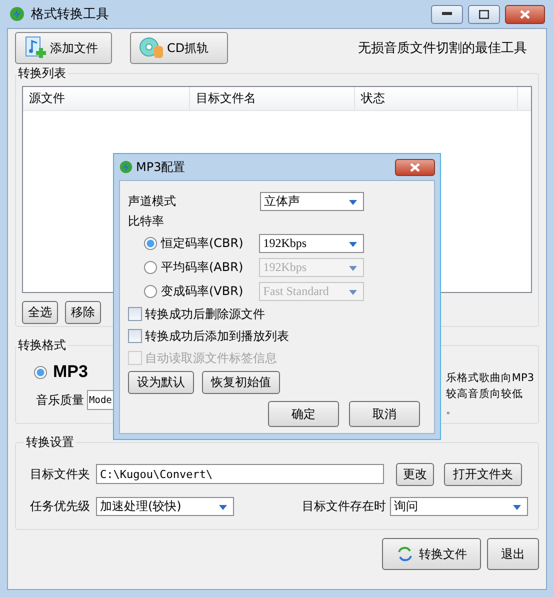 The image size is (554, 597). Describe the element at coordinates (202, 291) in the screenshot. I see `bitrate-mode-label: 变成码率(VBR)` at that location.